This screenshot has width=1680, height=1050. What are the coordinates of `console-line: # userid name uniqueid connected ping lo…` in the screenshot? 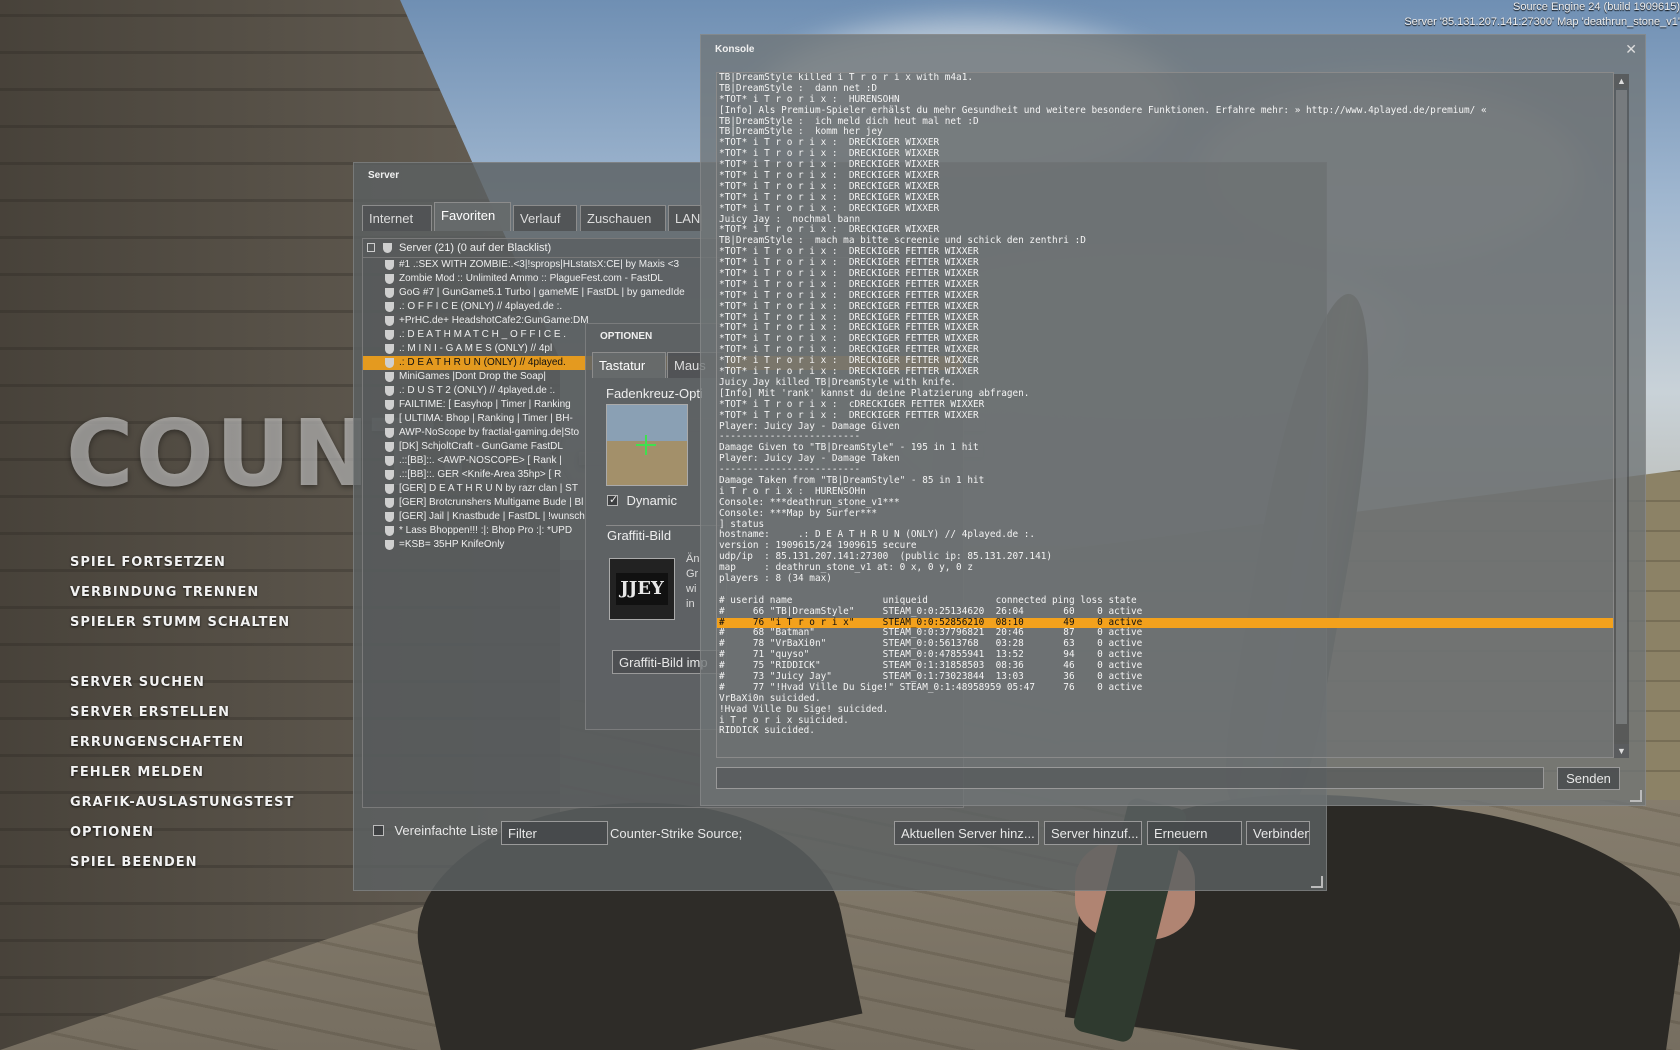 It's located at (928, 600).